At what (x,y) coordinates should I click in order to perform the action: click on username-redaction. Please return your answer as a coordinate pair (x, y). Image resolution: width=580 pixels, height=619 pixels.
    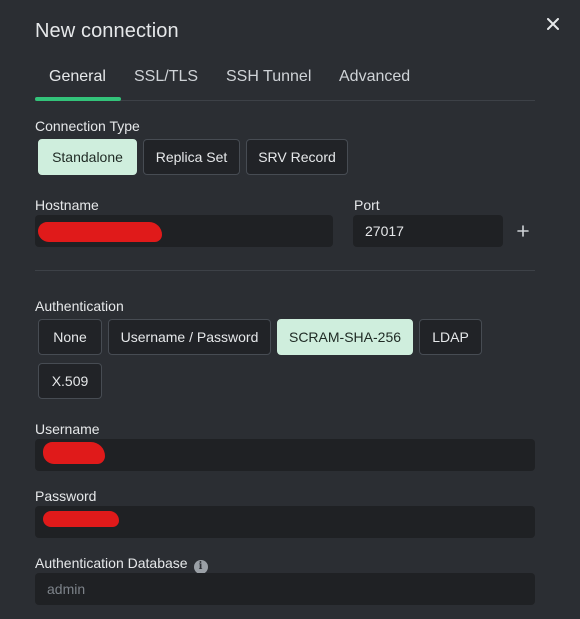
    Looking at the image, I should click on (74, 453).